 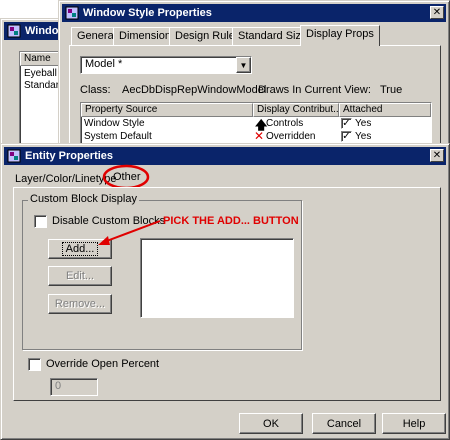 I want to click on style-window-title: Window Style Properties, so click(x=147, y=13).